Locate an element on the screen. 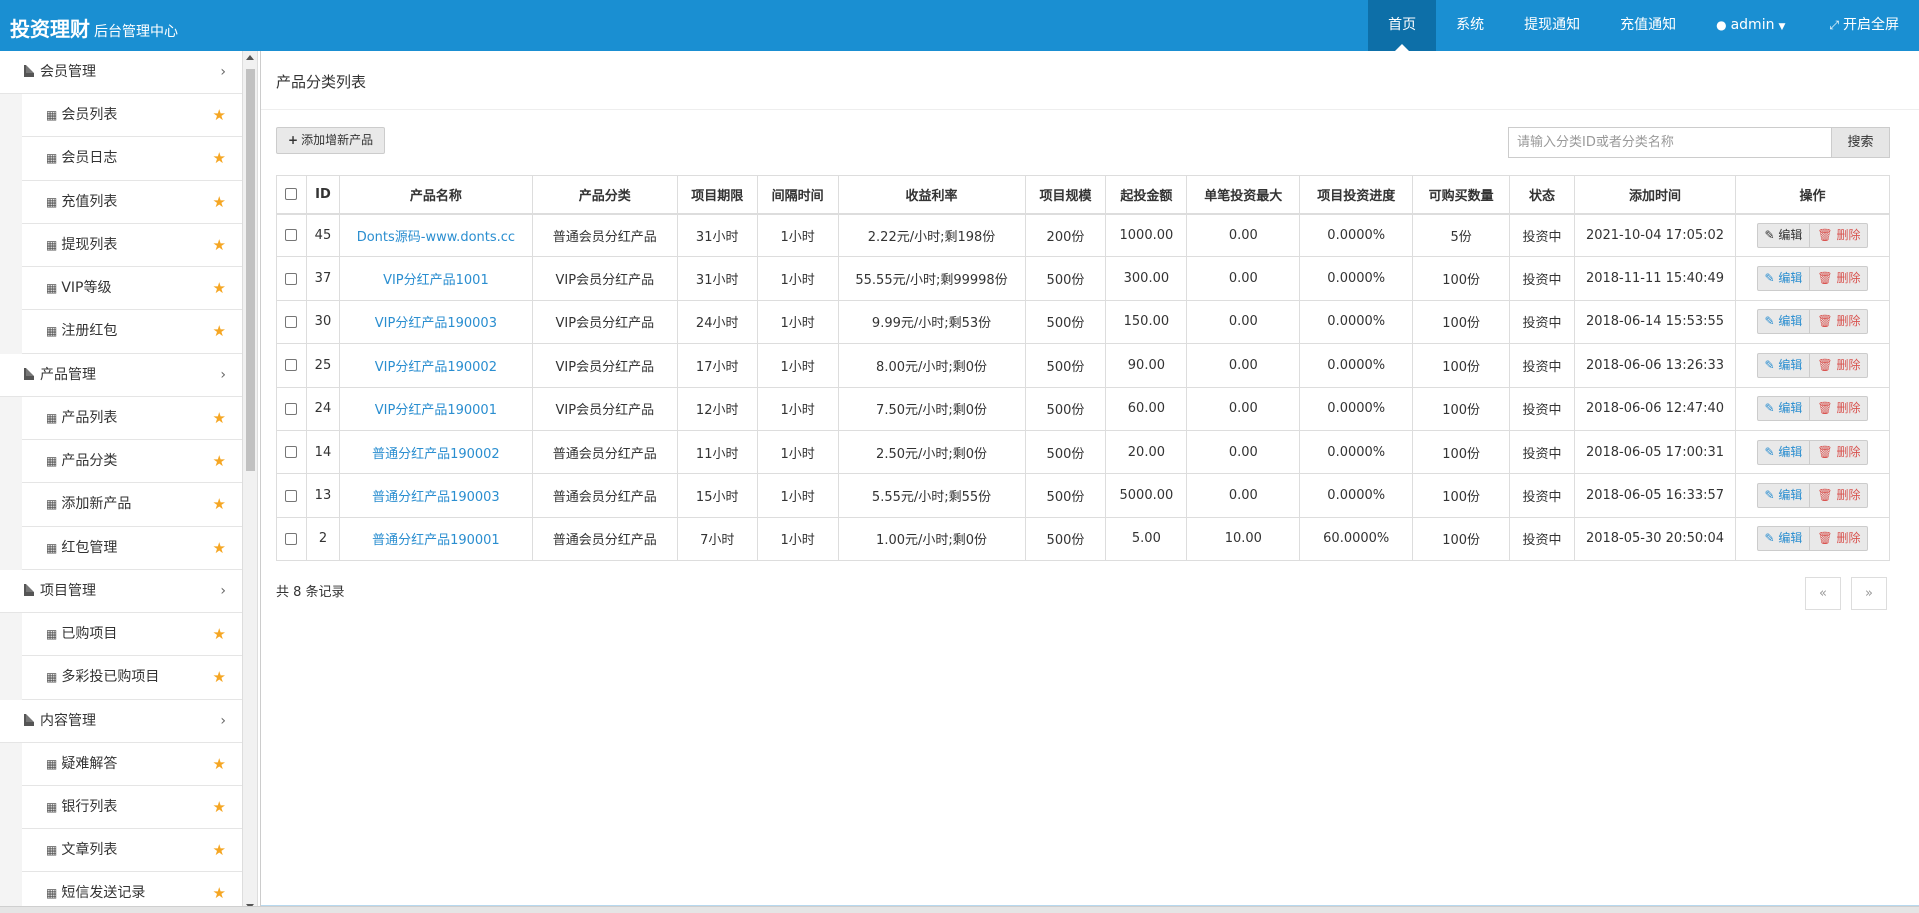  sidebar-item: ▦ 会员列表 ★ is located at coordinates (132, 116).